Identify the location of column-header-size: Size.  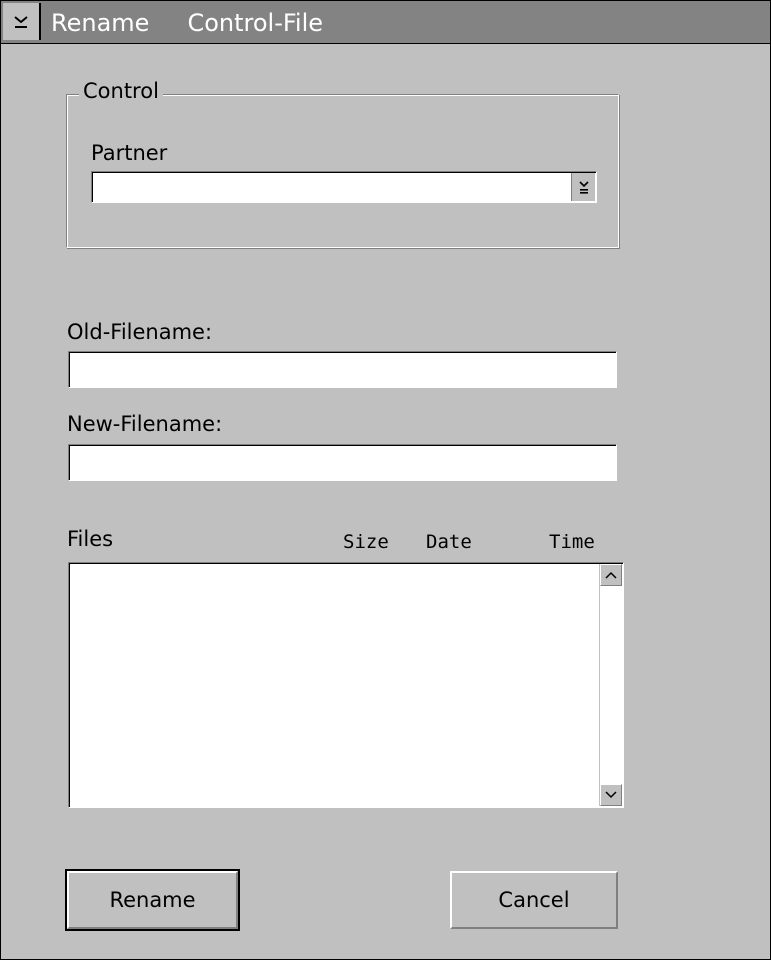
(366, 542).